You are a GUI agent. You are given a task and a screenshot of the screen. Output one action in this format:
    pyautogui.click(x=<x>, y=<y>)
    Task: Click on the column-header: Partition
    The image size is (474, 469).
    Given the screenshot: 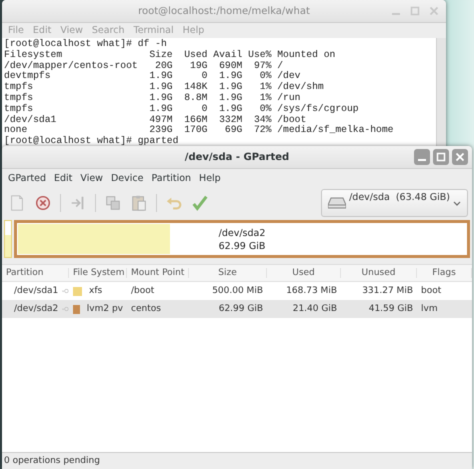 What is the action you would take?
    pyautogui.click(x=35, y=273)
    